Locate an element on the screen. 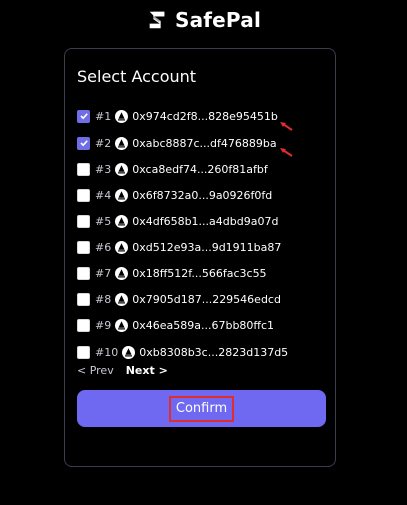 The width and height of the screenshot is (407, 505). account-row: #4 0x6f8732a0...9a0926f0fd is located at coordinates (174, 195).